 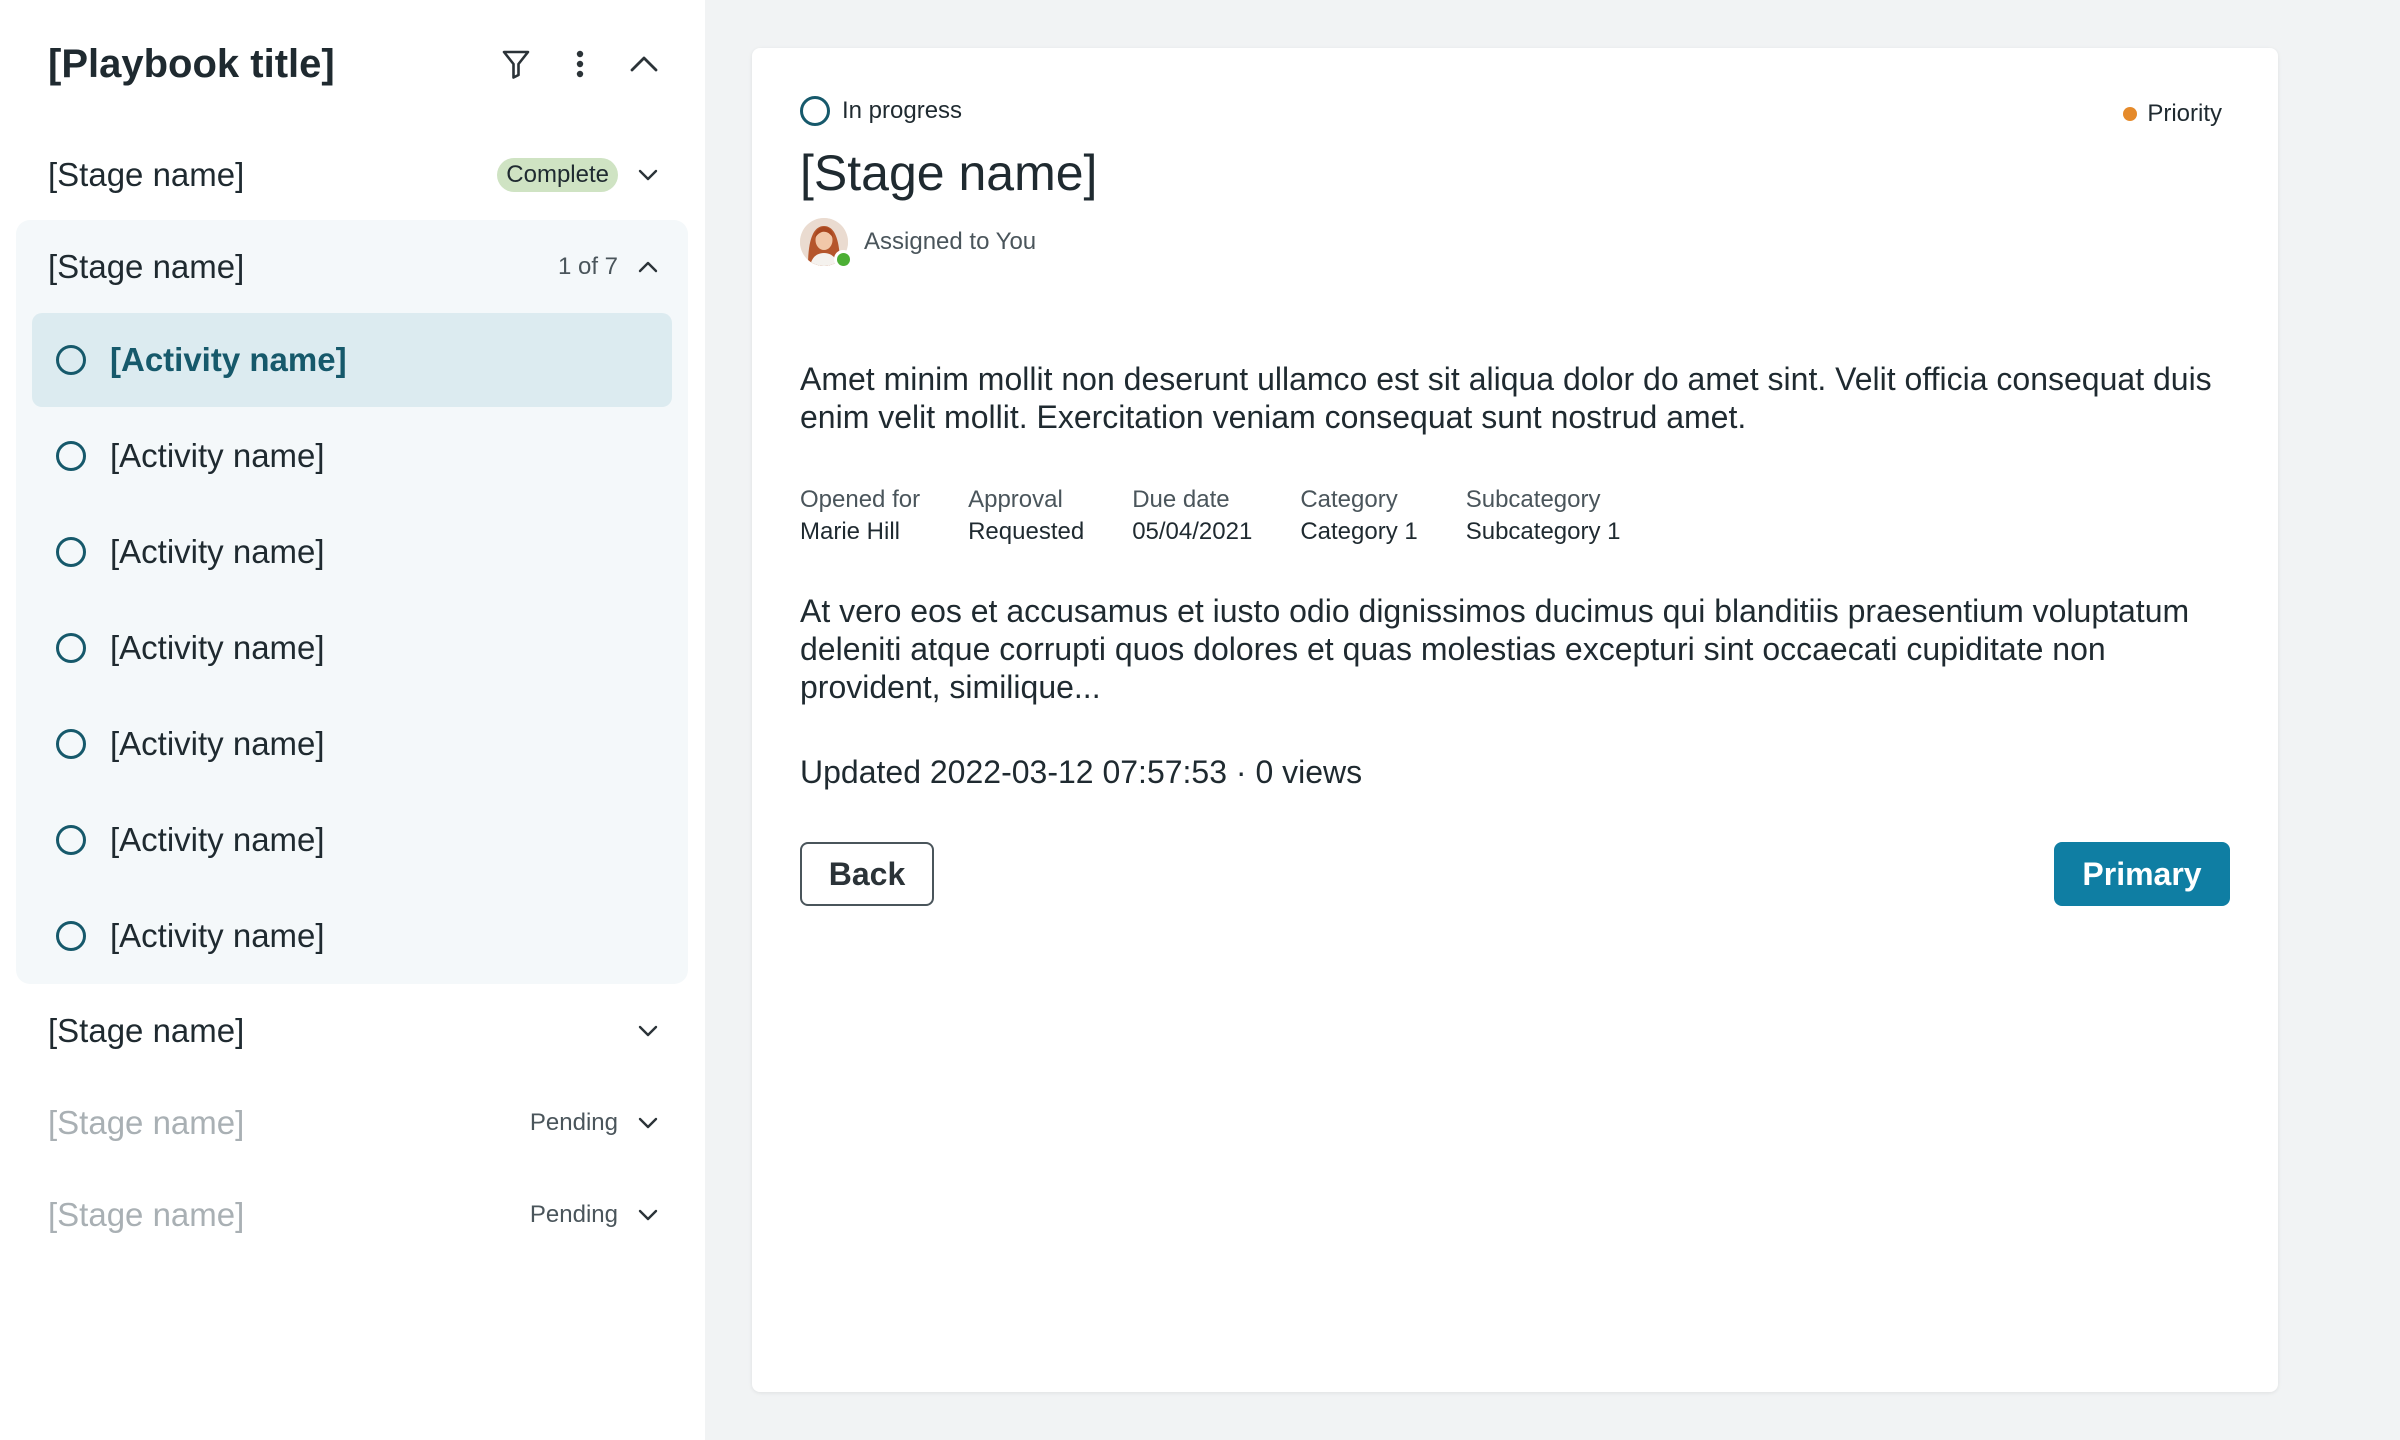 I want to click on primary-button: Primary, so click(x=2142, y=874).